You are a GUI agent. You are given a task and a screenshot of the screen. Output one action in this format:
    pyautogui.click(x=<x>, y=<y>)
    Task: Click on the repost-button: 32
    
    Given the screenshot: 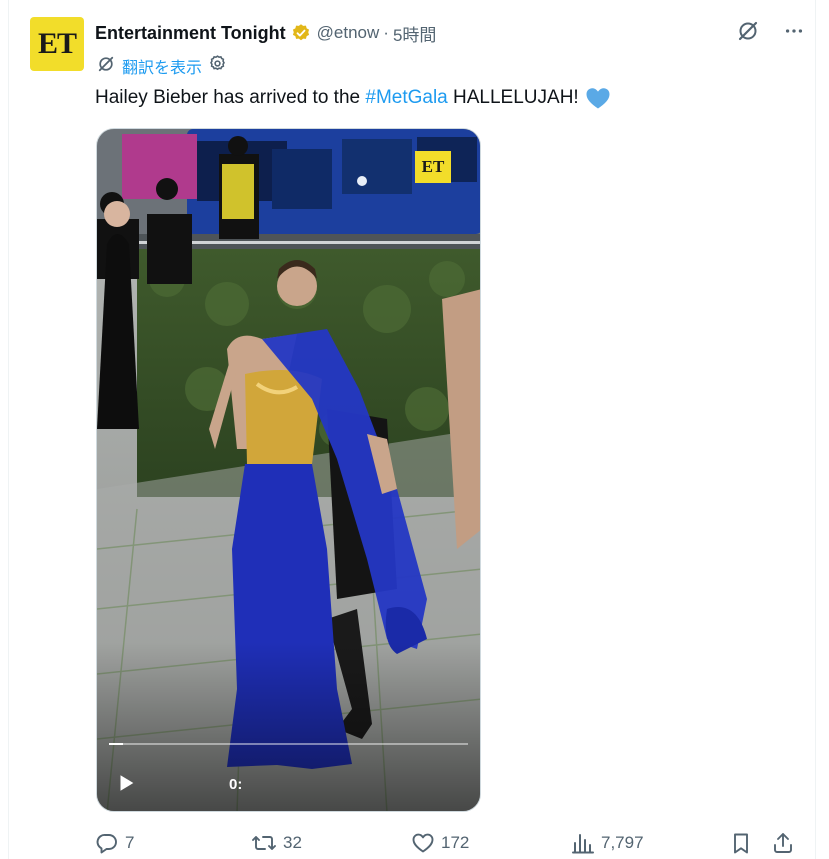 What is the action you would take?
    pyautogui.click(x=276, y=843)
    